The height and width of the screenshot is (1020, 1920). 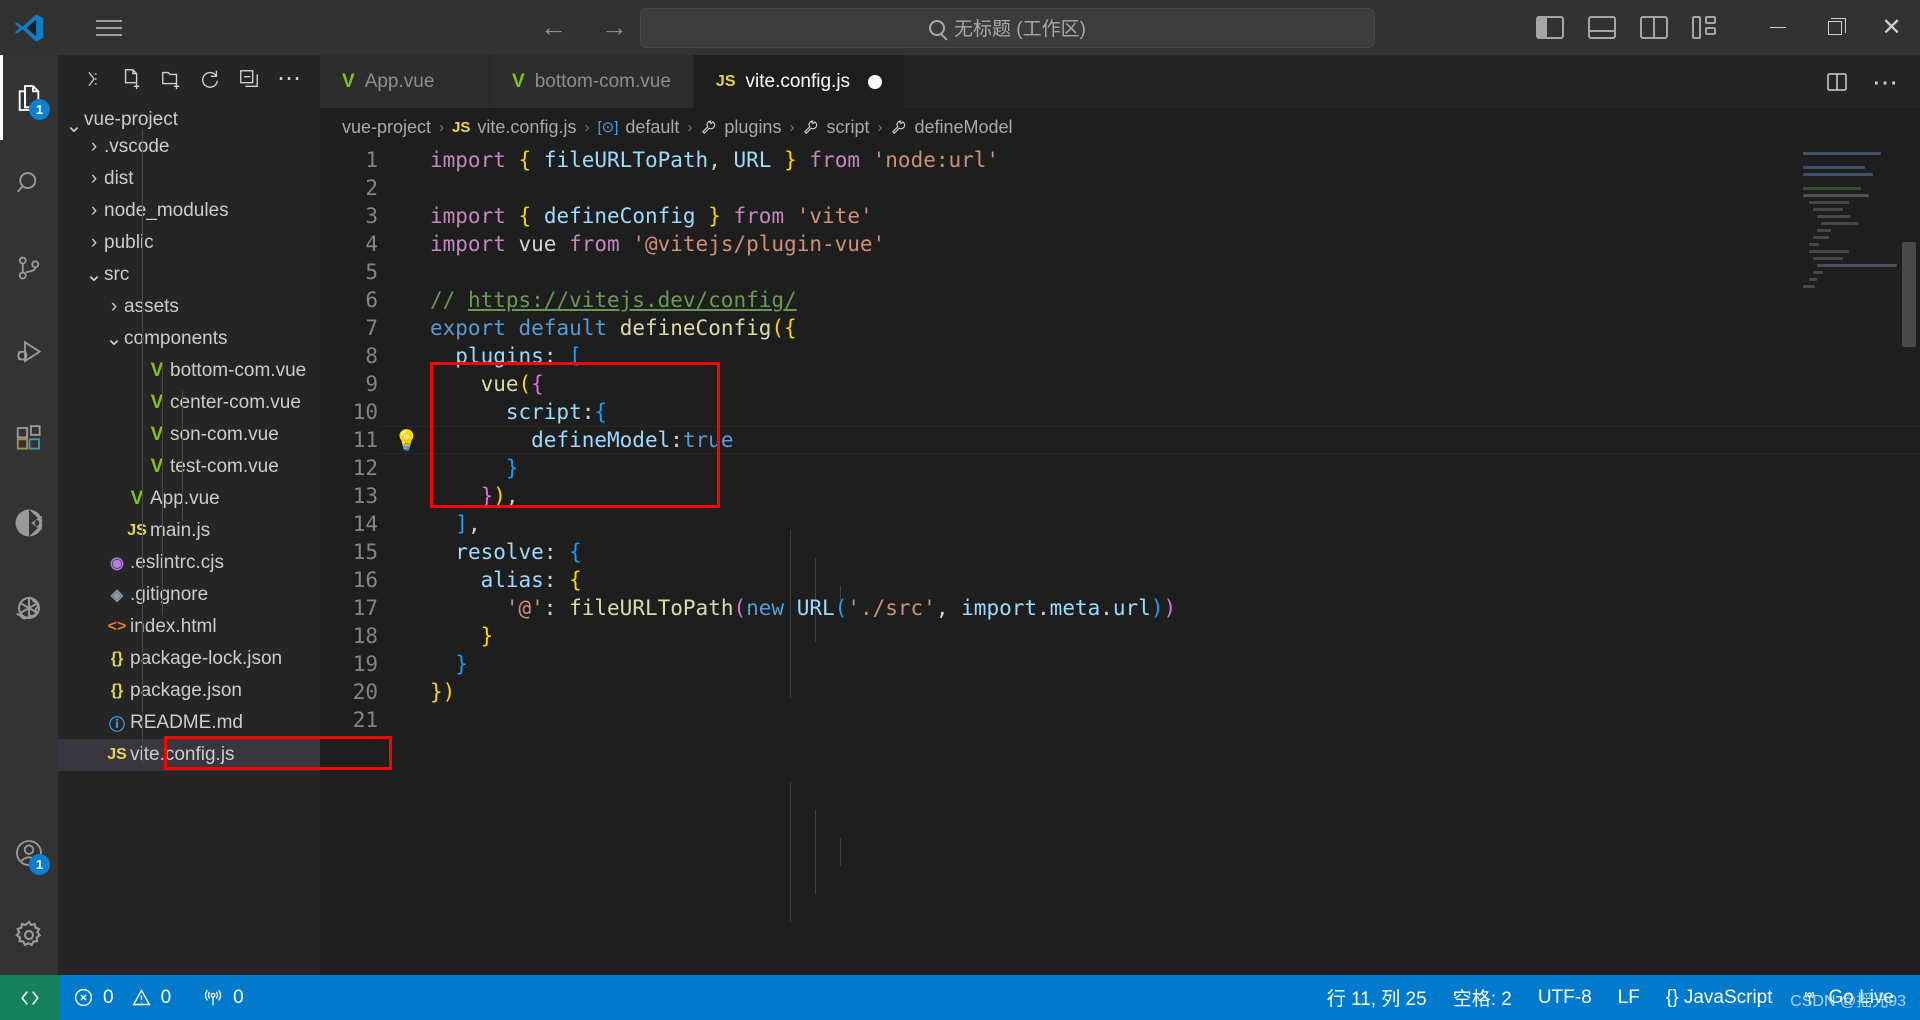 What do you see at coordinates (189, 467) in the screenshot?
I see `tree-item-test-com-vue: Vtest-com.vue` at bounding box center [189, 467].